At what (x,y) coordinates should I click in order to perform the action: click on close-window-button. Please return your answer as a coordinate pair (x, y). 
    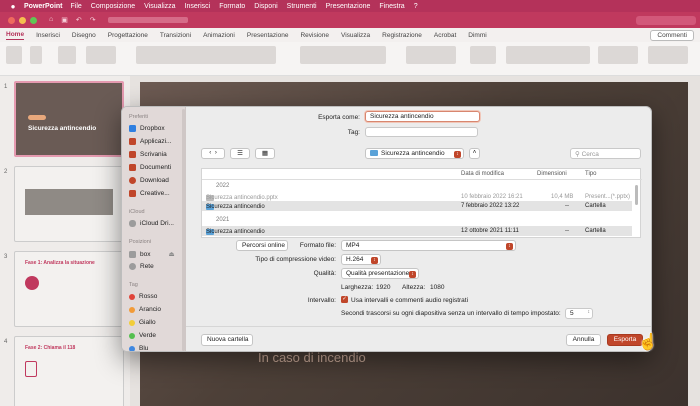
    Looking at the image, I should click on (11, 20).